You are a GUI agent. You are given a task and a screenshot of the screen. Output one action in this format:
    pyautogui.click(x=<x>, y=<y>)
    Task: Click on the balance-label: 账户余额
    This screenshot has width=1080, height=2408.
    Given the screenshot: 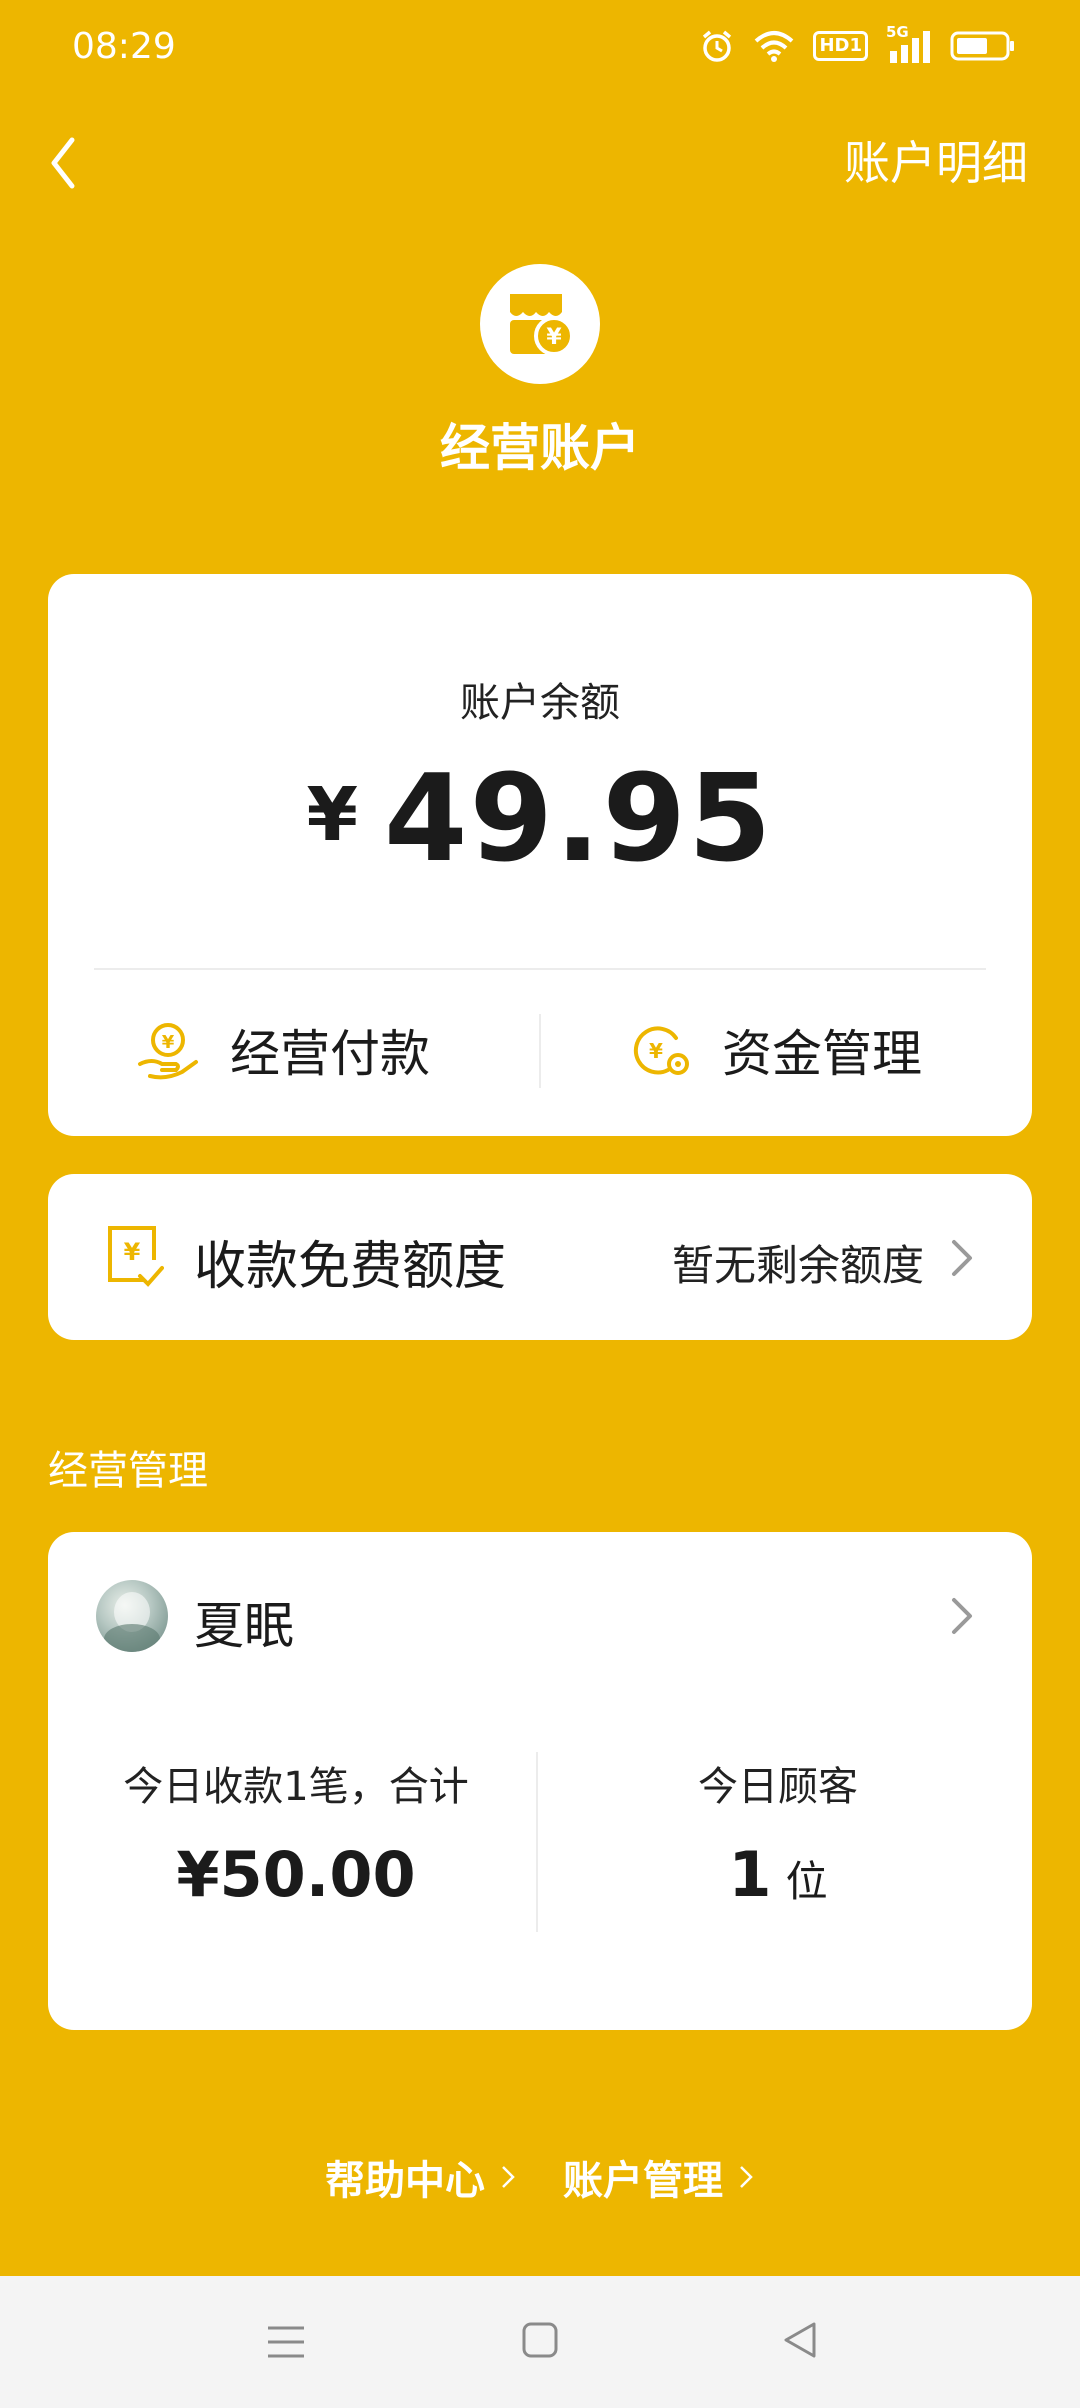 What is the action you would take?
    pyautogui.click(x=540, y=703)
    